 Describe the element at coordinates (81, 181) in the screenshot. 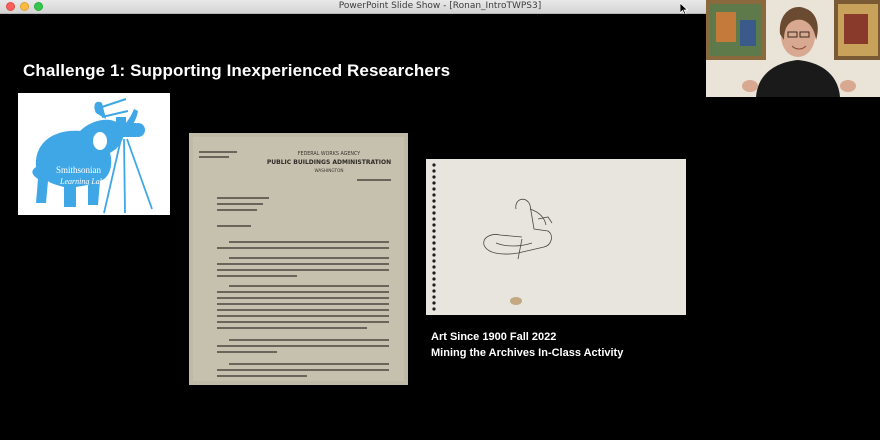

I see `logo-text-learning-lab: Learning Lab` at that location.